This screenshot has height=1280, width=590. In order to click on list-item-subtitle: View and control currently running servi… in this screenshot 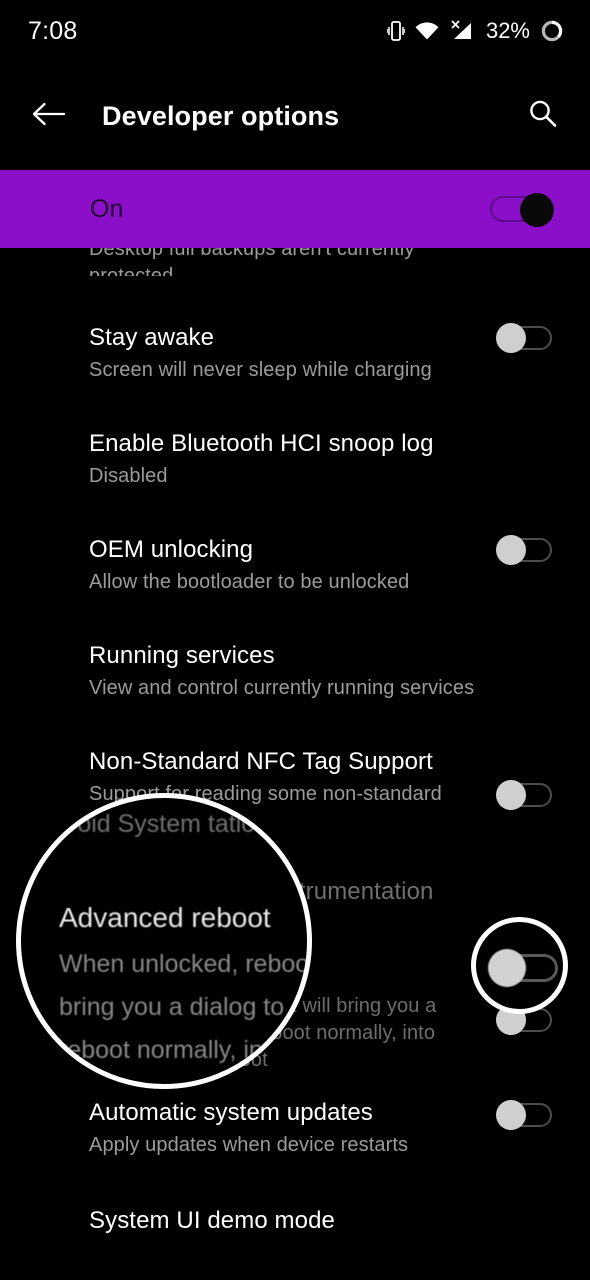, I will do `click(282, 688)`.